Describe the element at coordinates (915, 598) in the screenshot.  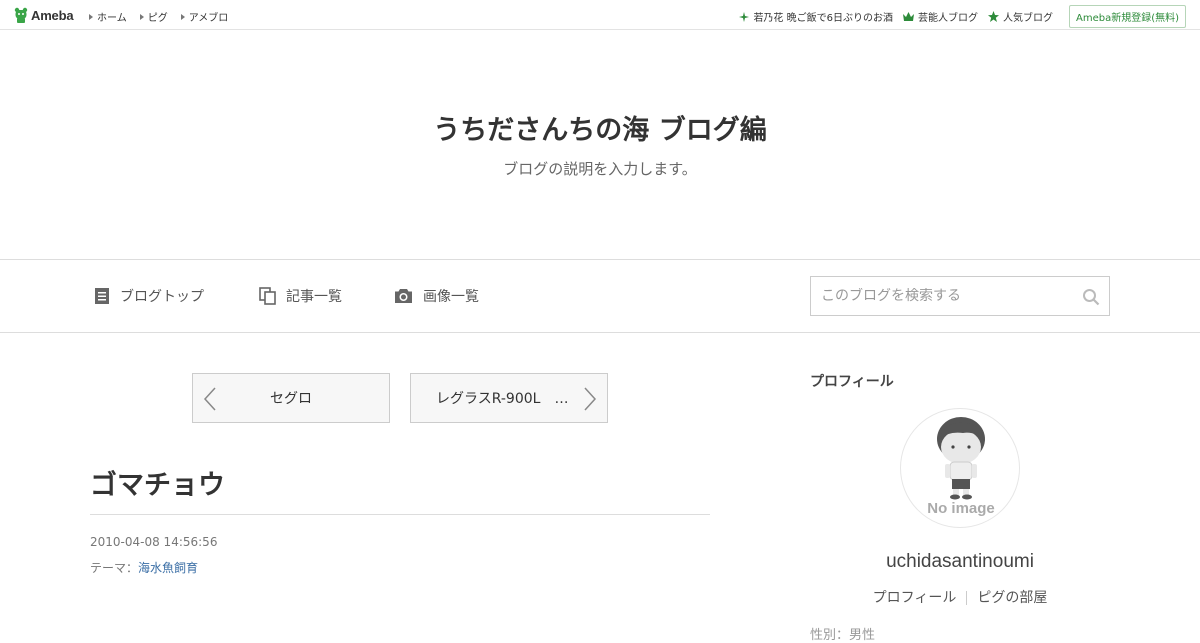
I see `profile-link: プロフィール` at that location.